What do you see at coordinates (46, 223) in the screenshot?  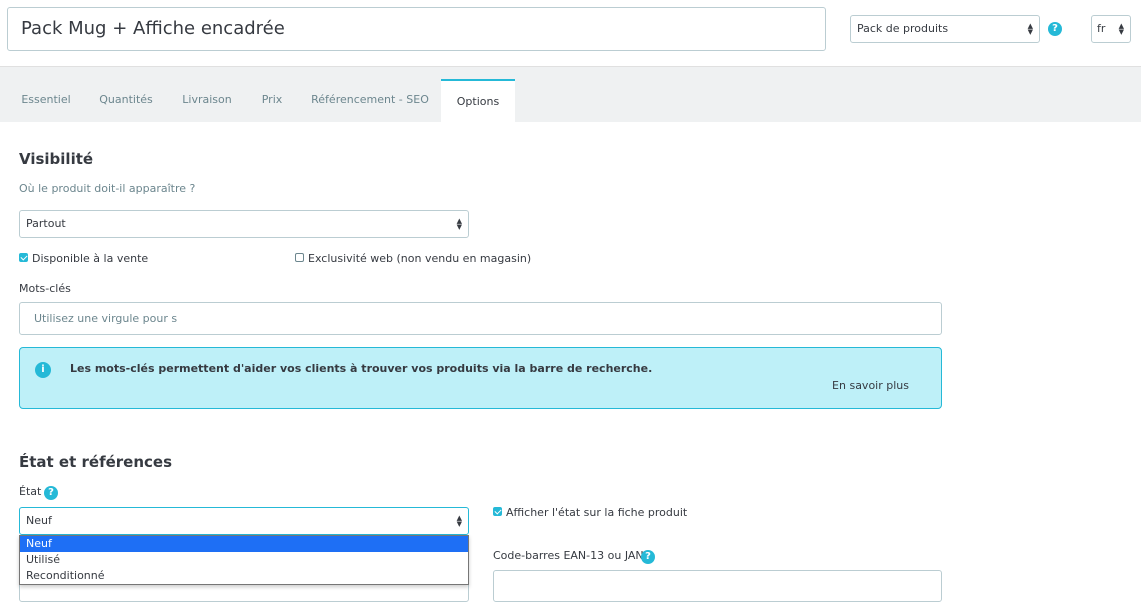 I see `visibility-value: Partout` at bounding box center [46, 223].